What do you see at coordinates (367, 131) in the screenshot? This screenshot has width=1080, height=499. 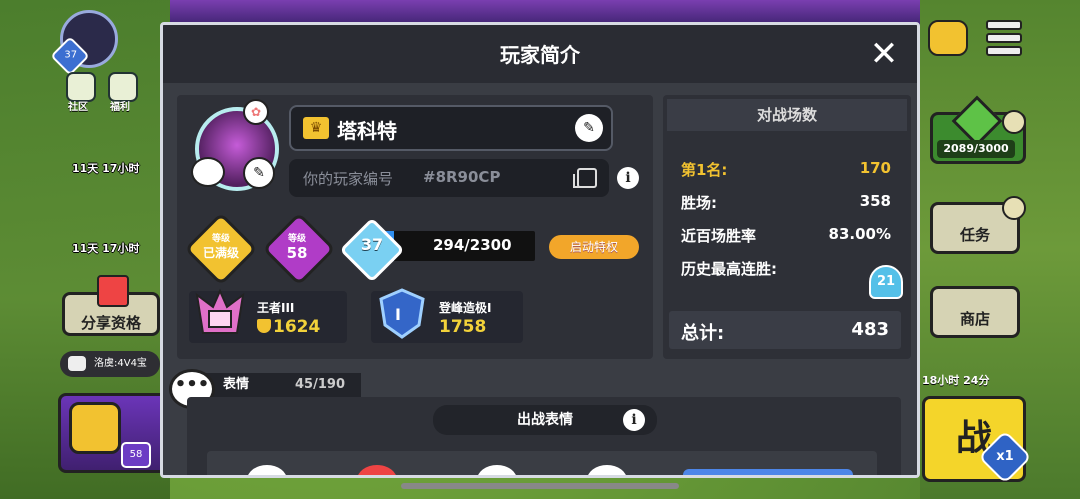 I see `player-name: 塔科特` at bounding box center [367, 131].